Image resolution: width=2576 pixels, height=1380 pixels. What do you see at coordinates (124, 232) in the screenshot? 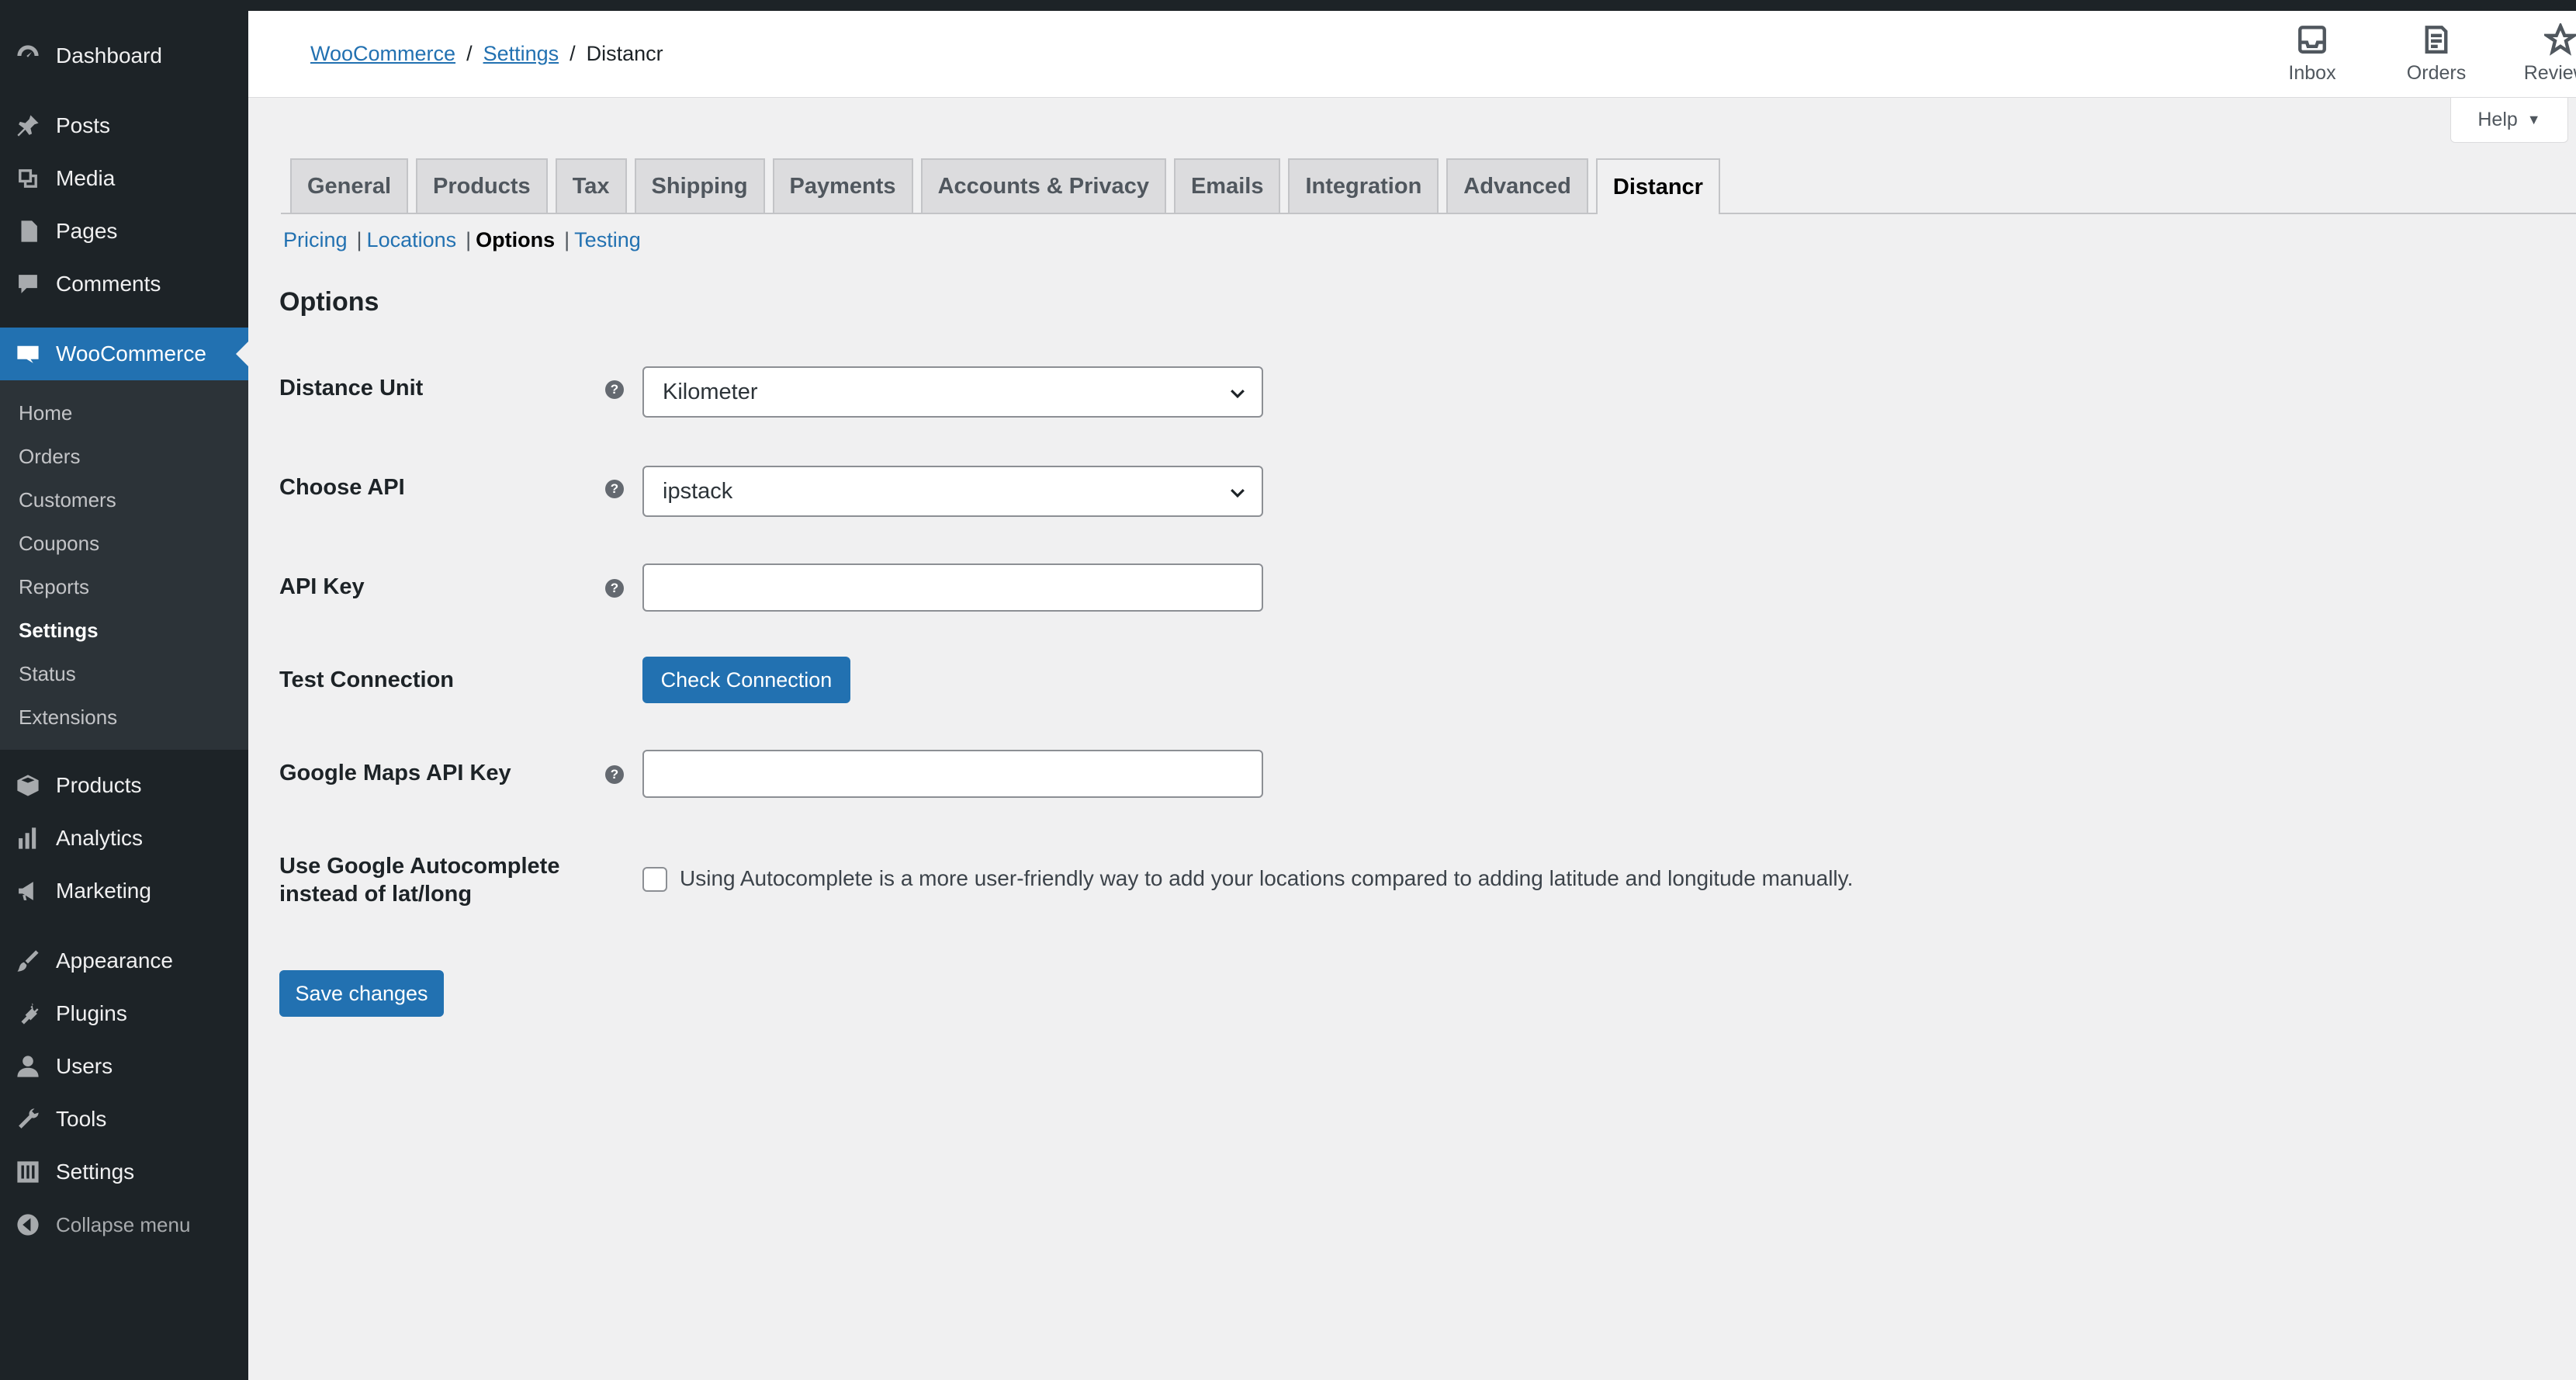
I see `menu-pages: Pages` at bounding box center [124, 232].